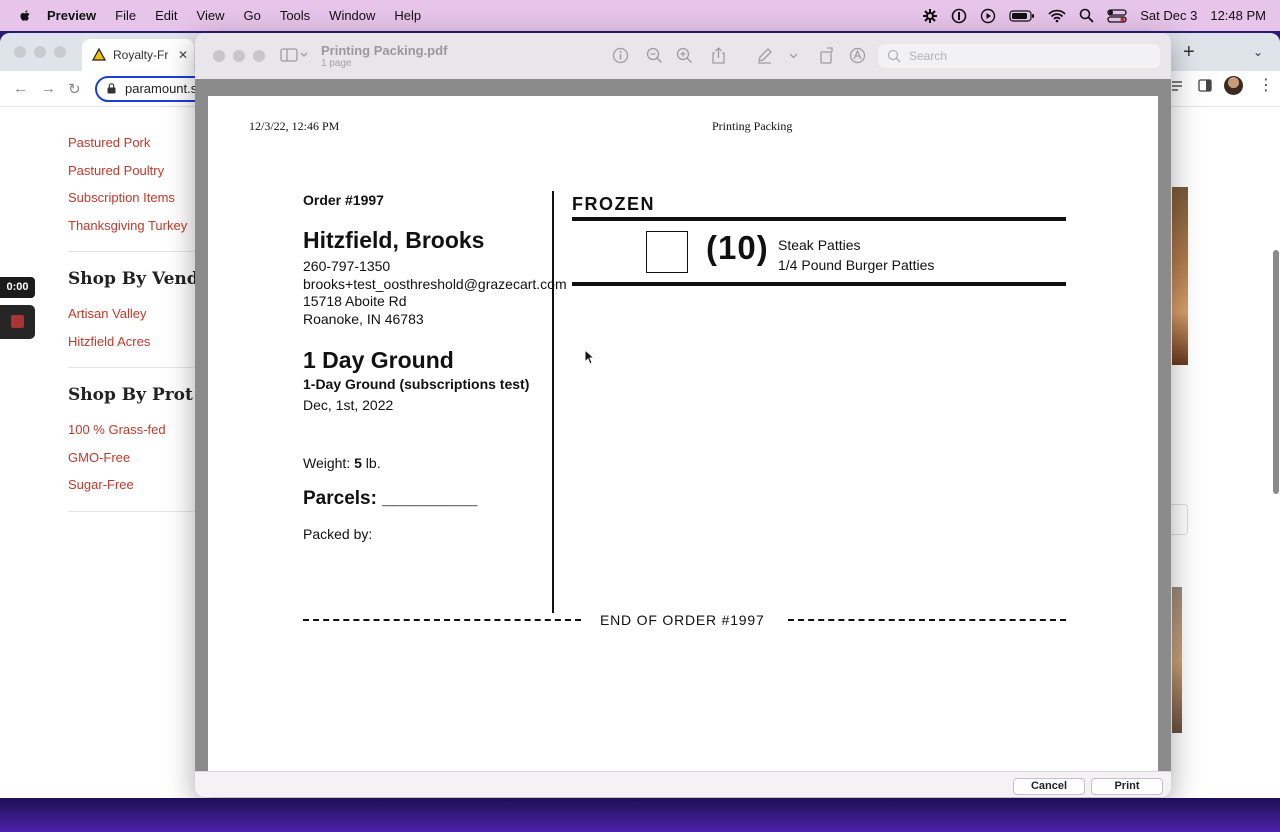 This screenshot has height=832, width=1280. Describe the element at coordinates (930, 16) in the screenshot. I see `gear-status-icon` at that location.